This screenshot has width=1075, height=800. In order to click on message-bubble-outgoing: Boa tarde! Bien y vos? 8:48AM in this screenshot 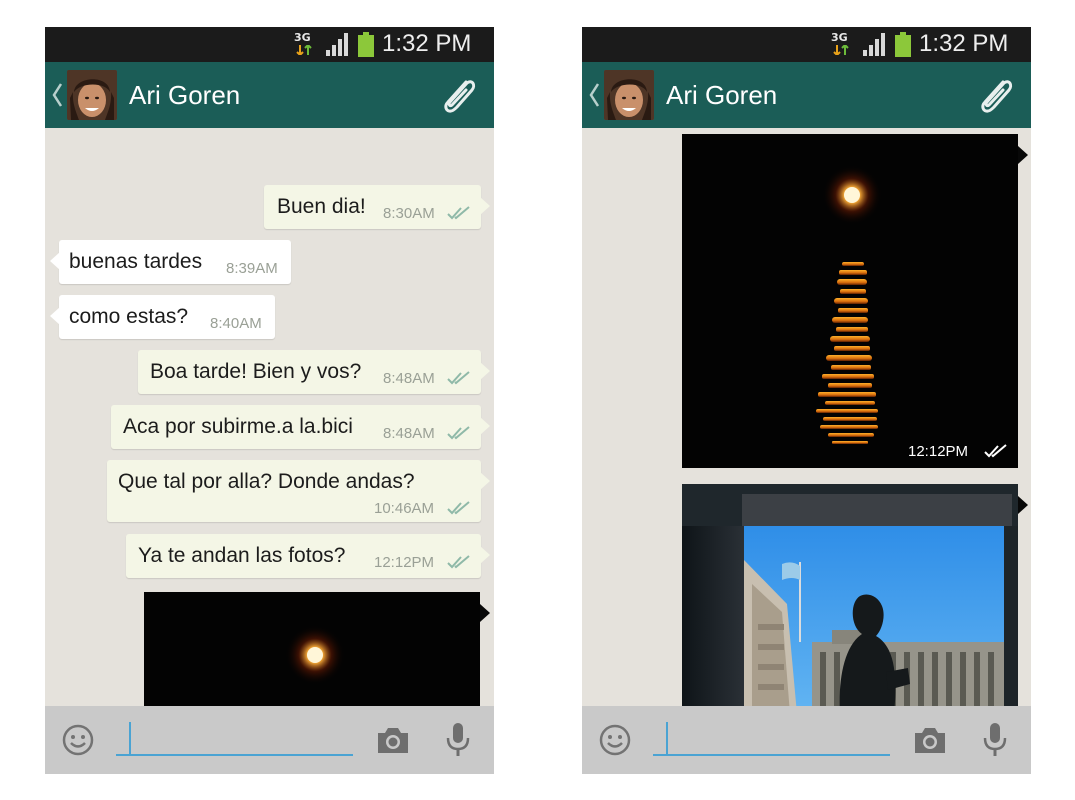, I will do `click(314, 372)`.